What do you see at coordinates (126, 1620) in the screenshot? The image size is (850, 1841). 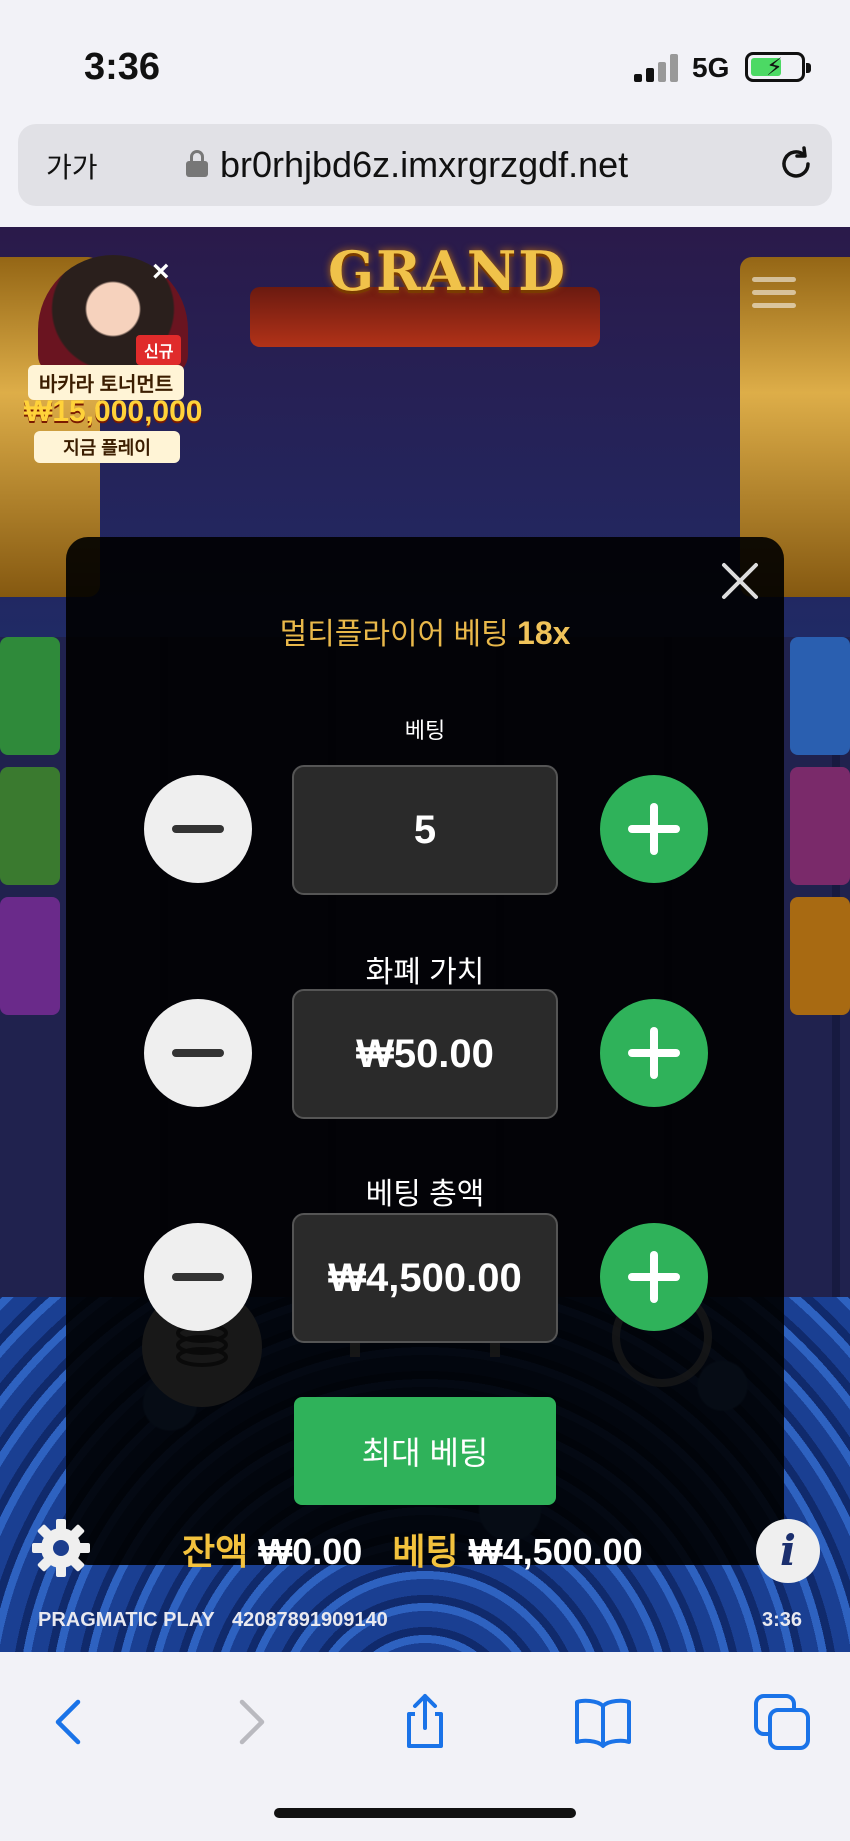 I see `provider-brand: PRAGMATIC PLAY` at bounding box center [126, 1620].